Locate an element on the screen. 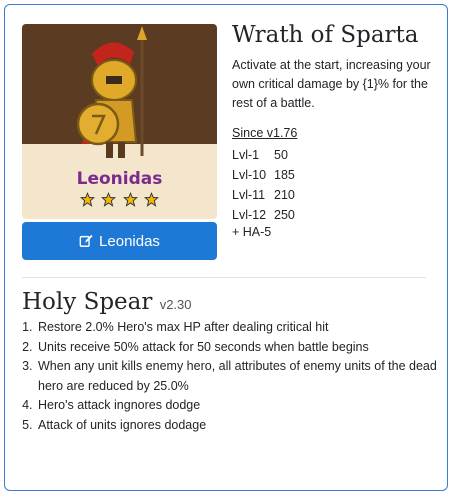 This screenshot has height=497, width=455. edit-icon is located at coordinates (86, 240).